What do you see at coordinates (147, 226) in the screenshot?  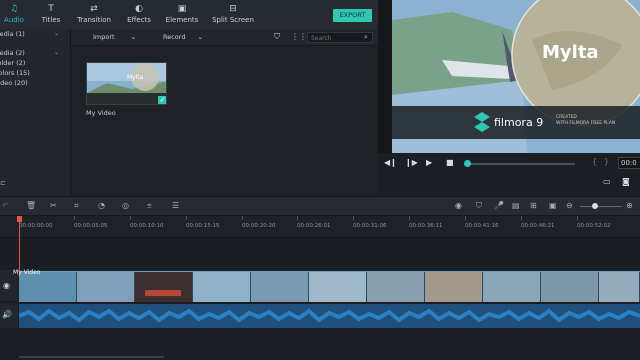 I see `ruler-label: 00:00:10:10` at bounding box center [147, 226].